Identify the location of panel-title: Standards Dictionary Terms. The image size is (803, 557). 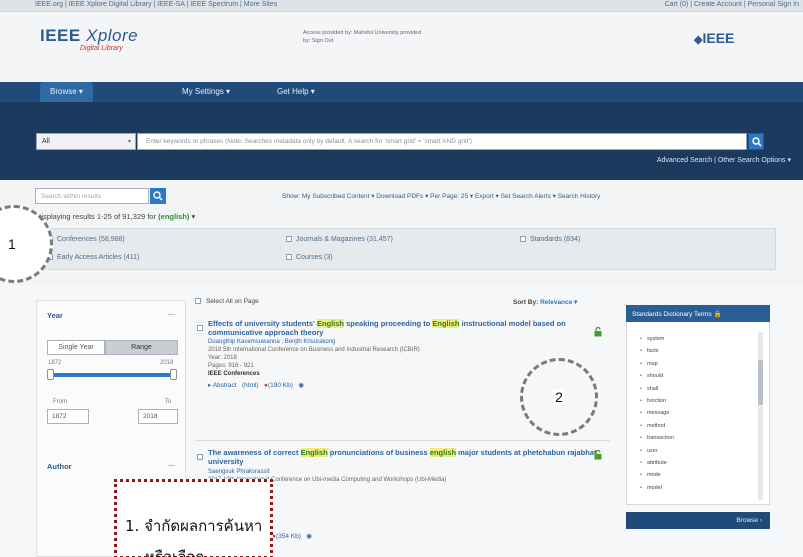
(672, 314).